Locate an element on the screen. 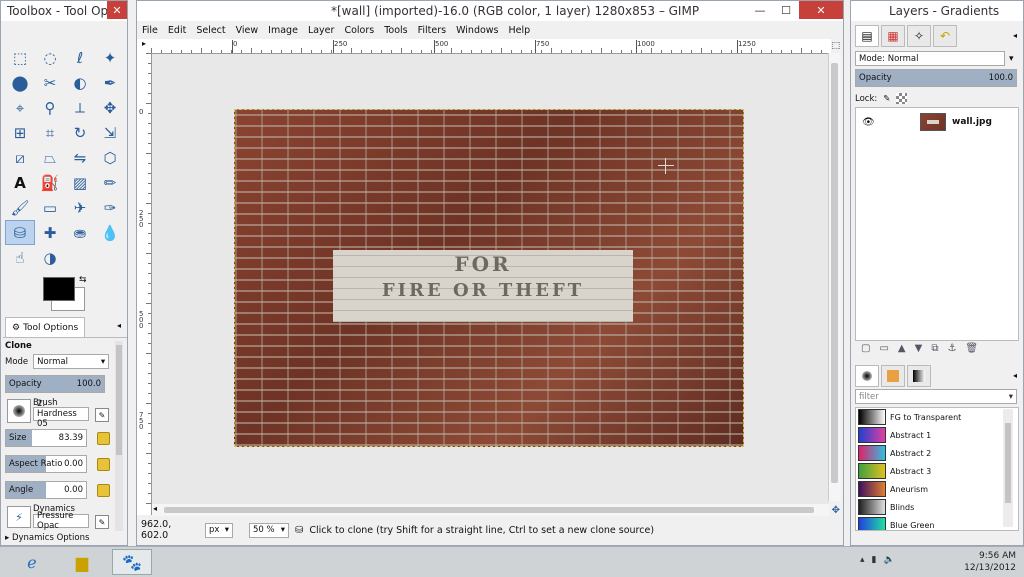 This screenshot has width=1024, height=577. dynamics-icon: ⚡ is located at coordinates (19, 517).